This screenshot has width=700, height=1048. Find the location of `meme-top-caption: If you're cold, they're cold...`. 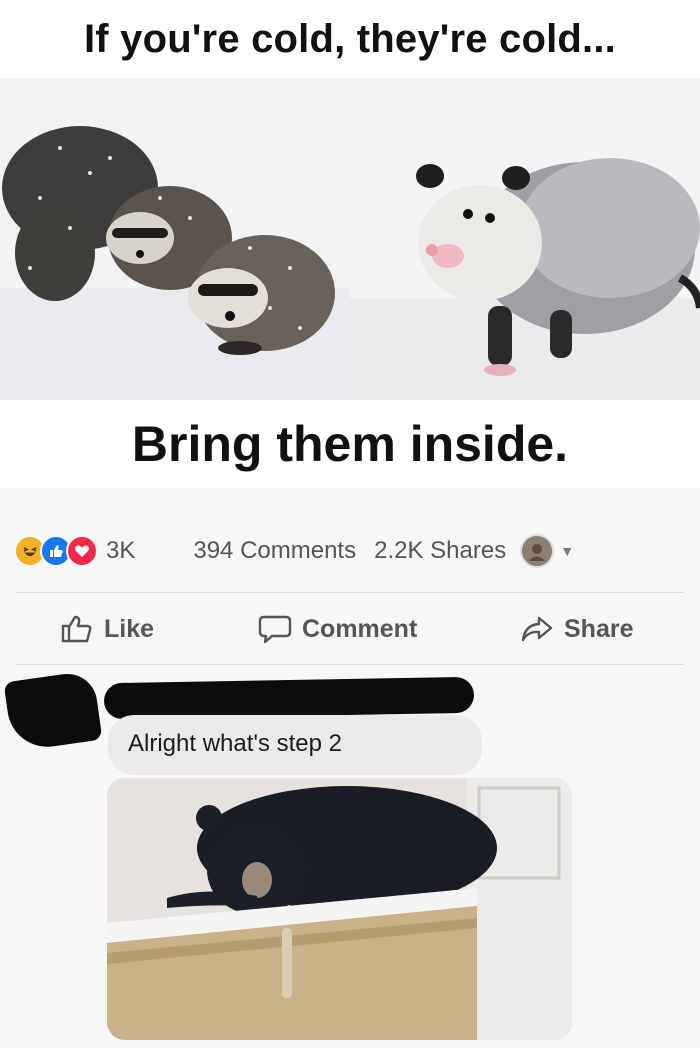

meme-top-caption: If you're cold, they're cold... is located at coordinates (350, 39).